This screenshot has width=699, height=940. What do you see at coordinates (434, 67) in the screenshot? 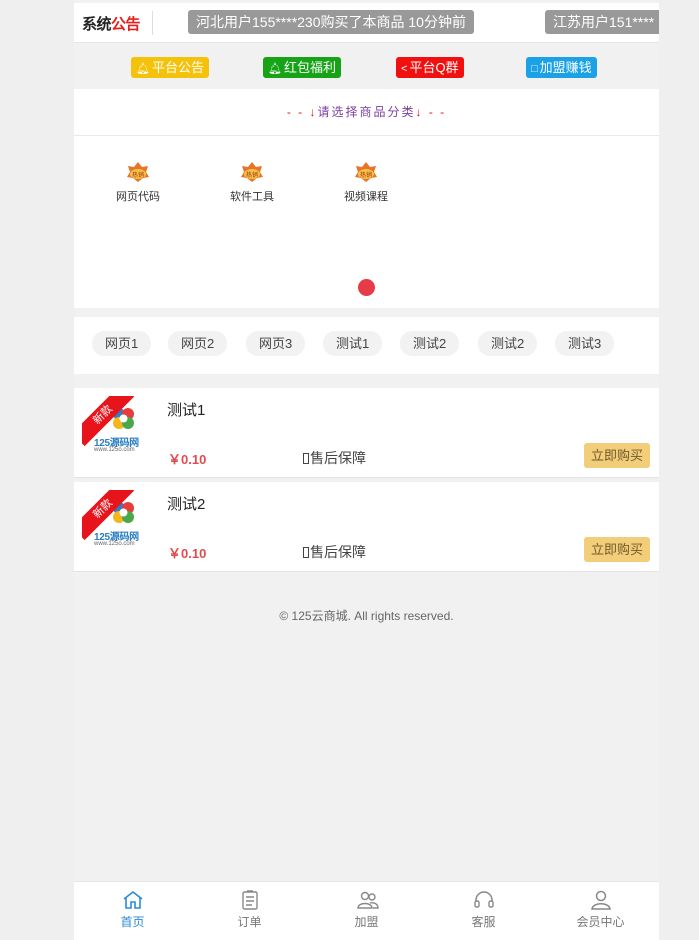
I see `quick-link-label: 平台Q群` at bounding box center [434, 67].